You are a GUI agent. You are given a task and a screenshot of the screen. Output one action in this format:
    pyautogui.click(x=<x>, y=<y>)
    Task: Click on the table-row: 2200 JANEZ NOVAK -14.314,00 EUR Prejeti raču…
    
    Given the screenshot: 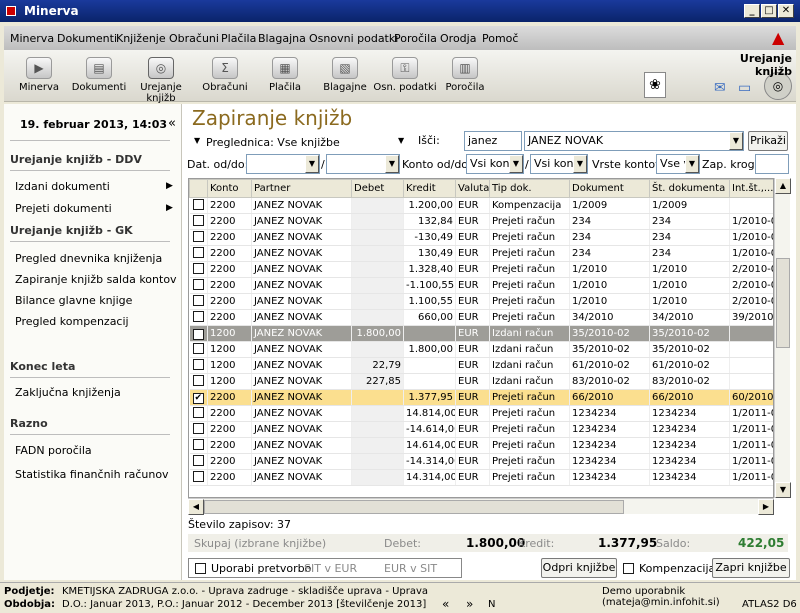 What is the action you would take?
    pyautogui.click(x=481, y=461)
    